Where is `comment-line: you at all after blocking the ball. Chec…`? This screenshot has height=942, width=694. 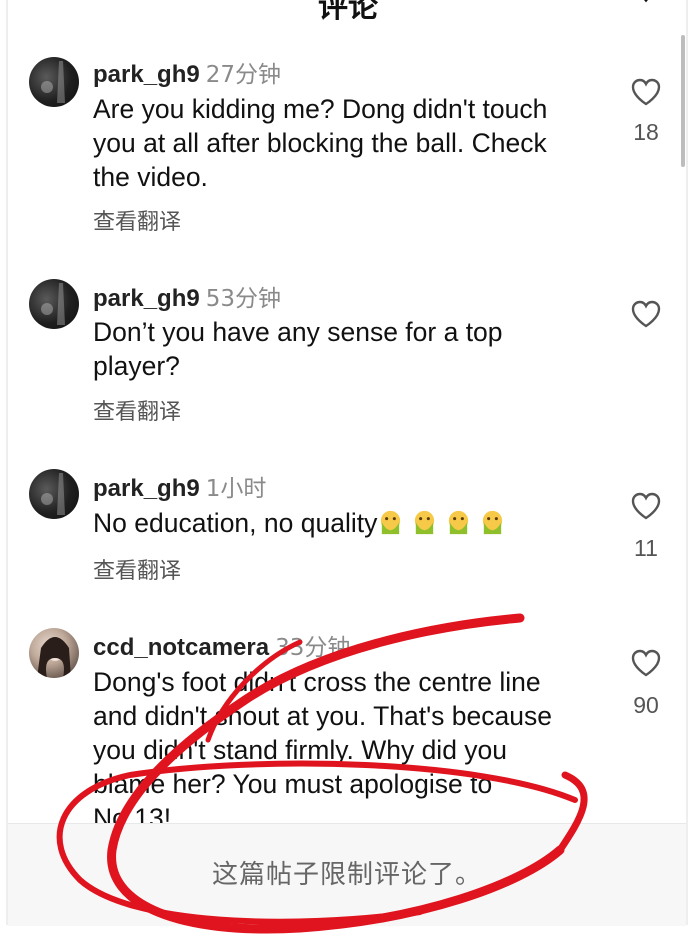 comment-line: you at all after blocking the ball. Chec… is located at coordinates (320, 143).